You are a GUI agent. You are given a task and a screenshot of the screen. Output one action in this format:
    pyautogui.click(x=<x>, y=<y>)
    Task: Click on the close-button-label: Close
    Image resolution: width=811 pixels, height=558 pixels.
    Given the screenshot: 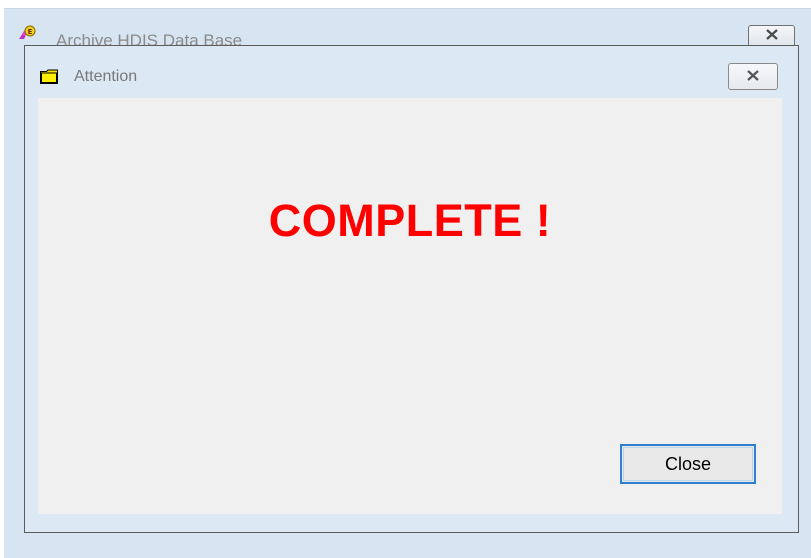 What is the action you would take?
    pyautogui.click(x=688, y=463)
    